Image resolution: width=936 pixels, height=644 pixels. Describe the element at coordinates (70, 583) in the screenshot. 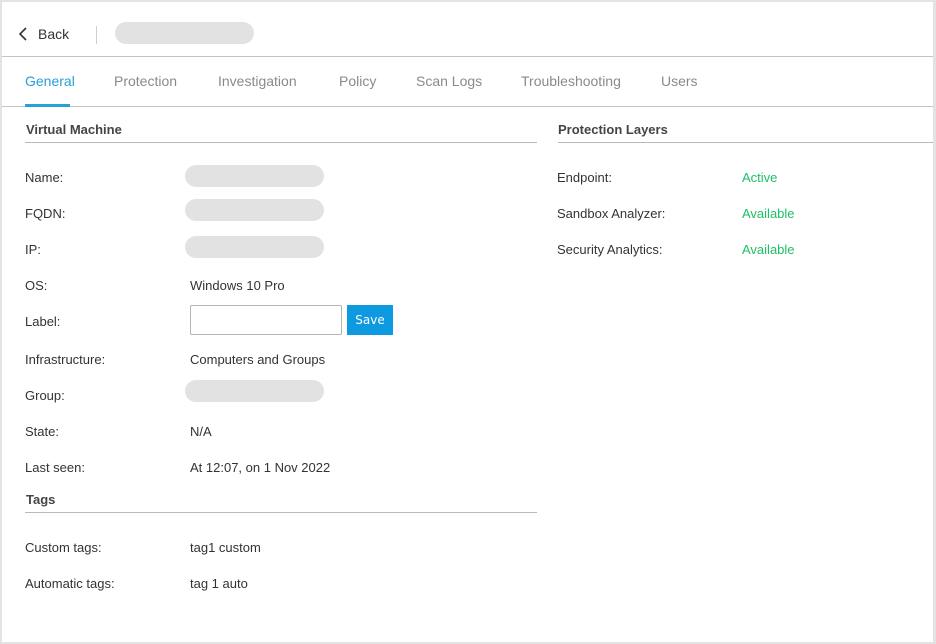

I see `automatic-tags-label: Automatic tags:` at that location.